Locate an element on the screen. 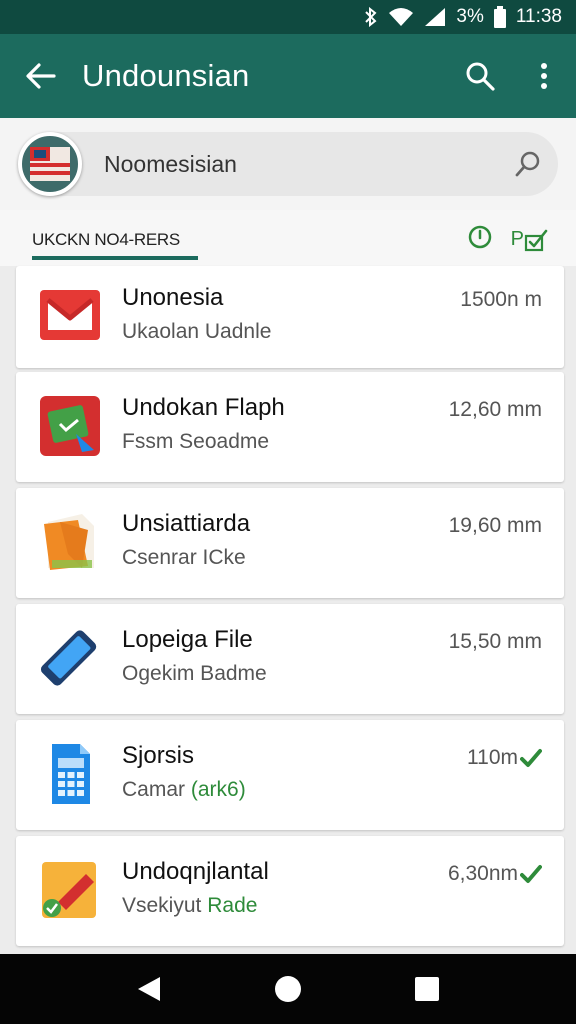 This screenshot has width=576, height=1024. more-options-button is located at coordinates (544, 76).